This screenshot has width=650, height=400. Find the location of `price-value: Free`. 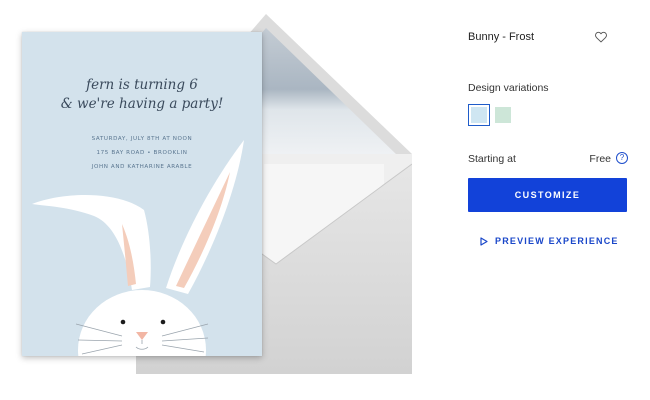

price-value: Free is located at coordinates (600, 159).